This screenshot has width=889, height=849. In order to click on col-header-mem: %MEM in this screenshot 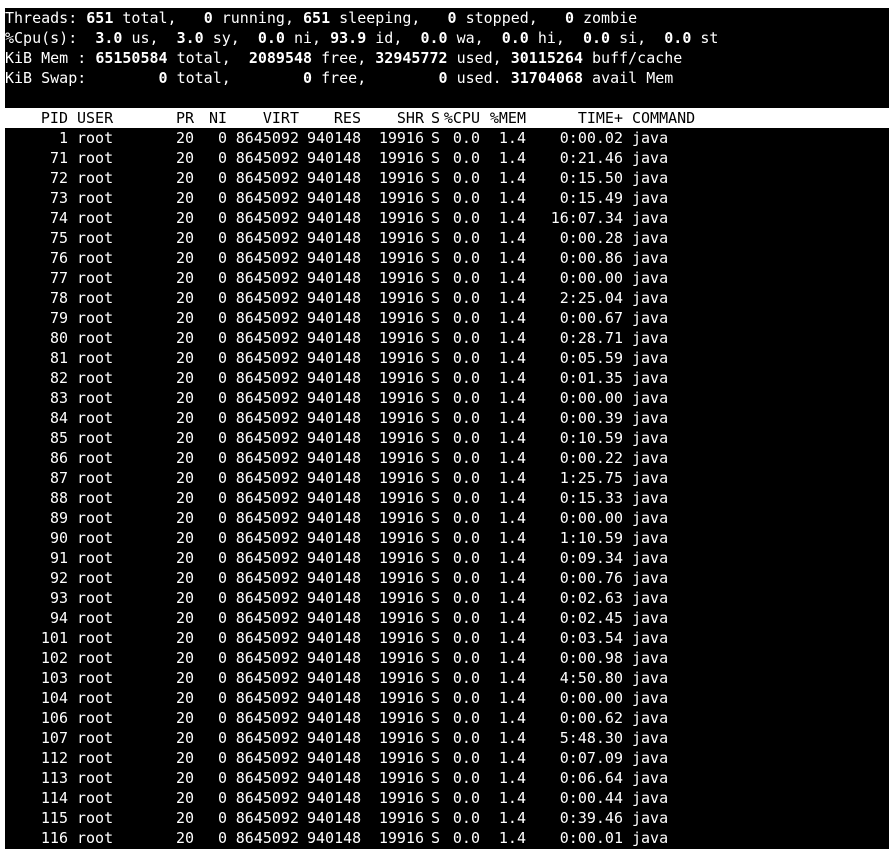, I will do `click(503, 118)`.